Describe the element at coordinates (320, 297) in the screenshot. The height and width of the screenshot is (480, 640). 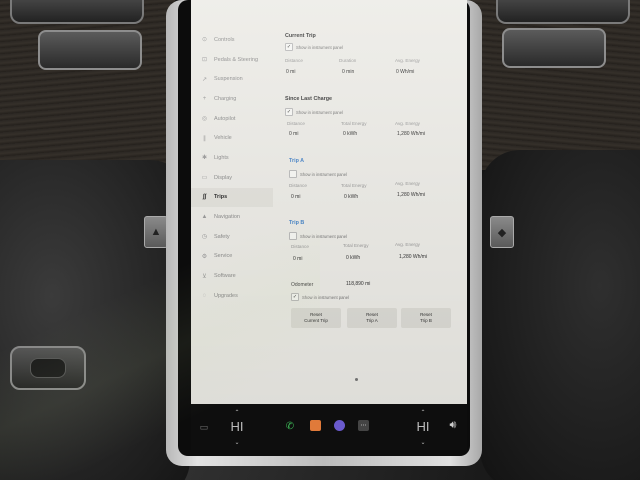
I see `odometer-show-checkbox: ✓ Show in instrument panel` at that location.